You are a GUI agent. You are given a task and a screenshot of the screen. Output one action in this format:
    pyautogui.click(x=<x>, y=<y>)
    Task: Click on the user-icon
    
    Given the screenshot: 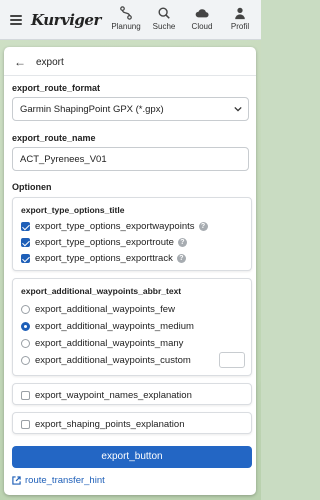 What is the action you would take?
    pyautogui.click(x=240, y=13)
    